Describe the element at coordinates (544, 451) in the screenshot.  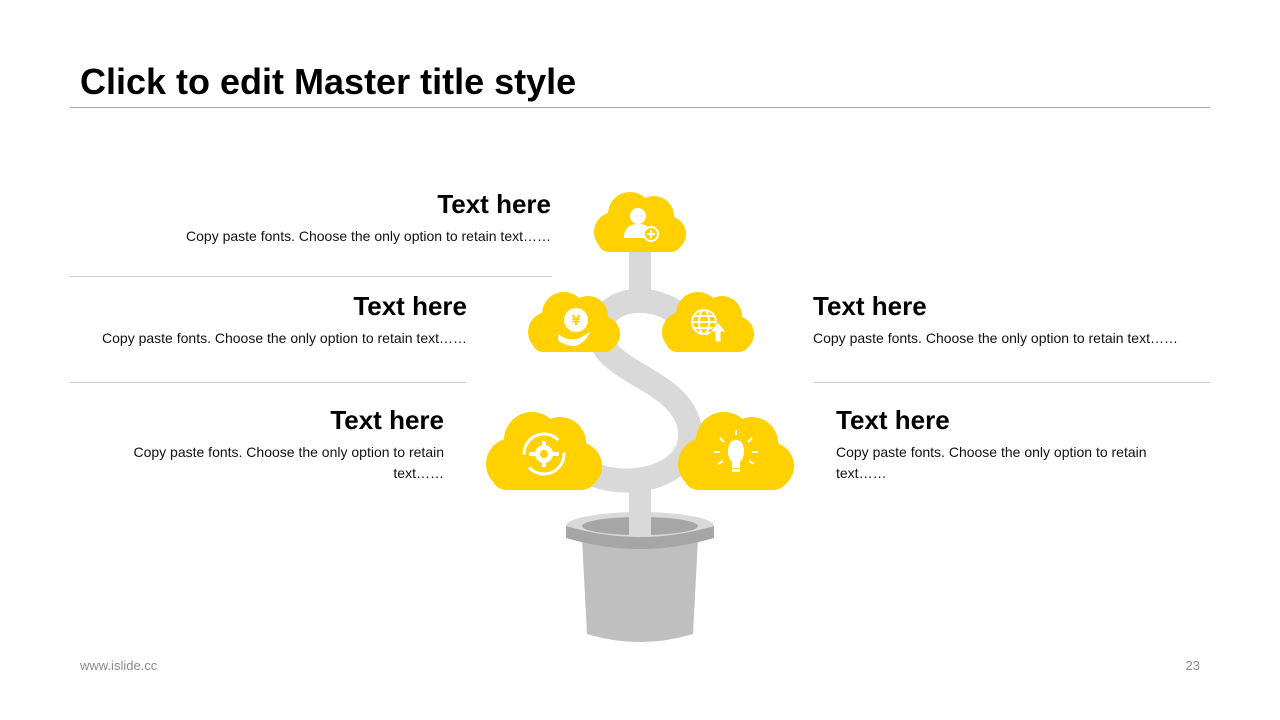
I see `cloud-bottom-left` at that location.